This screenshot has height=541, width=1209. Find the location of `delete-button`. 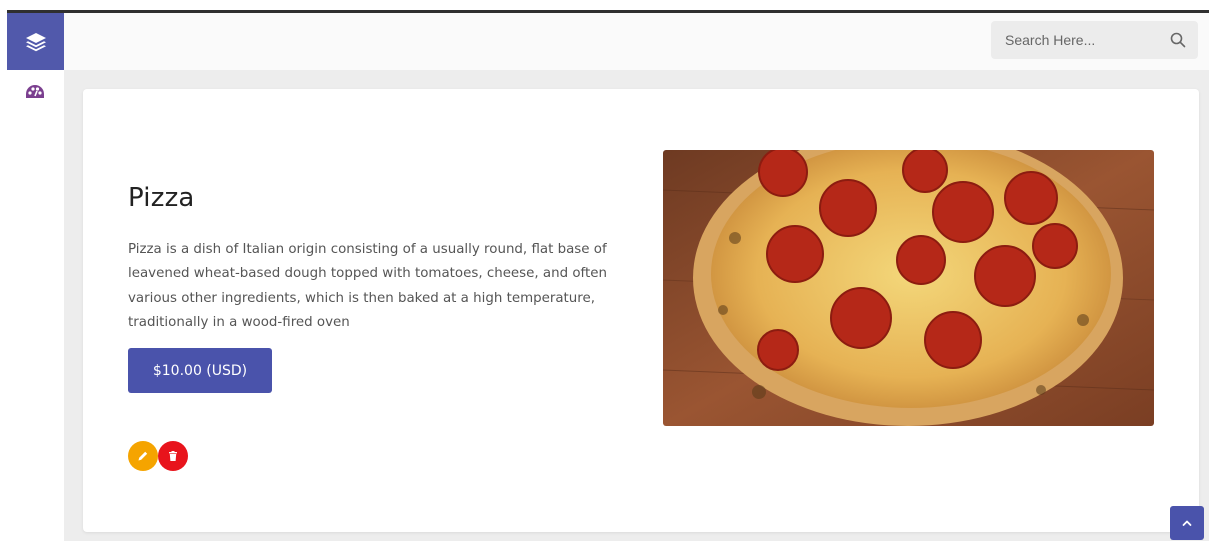

delete-button is located at coordinates (173, 456).